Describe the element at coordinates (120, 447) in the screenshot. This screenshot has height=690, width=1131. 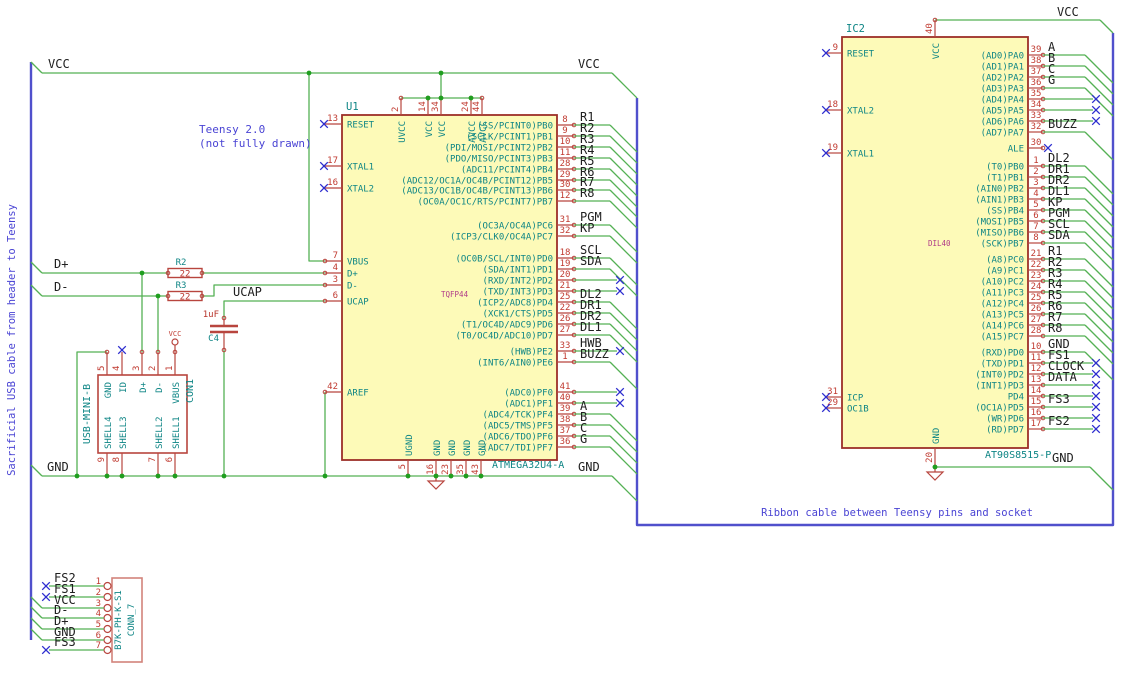
I see `CON1-pin-8: 8 SHELL3` at that location.